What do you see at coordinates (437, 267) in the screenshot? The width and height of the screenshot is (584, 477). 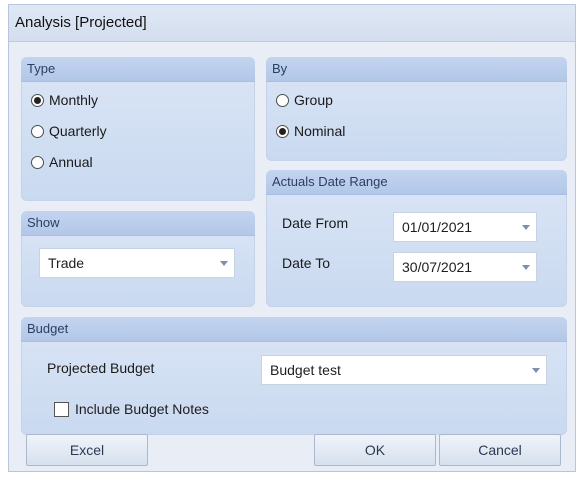 I see `date-to-value: 30/07/2021` at bounding box center [437, 267].